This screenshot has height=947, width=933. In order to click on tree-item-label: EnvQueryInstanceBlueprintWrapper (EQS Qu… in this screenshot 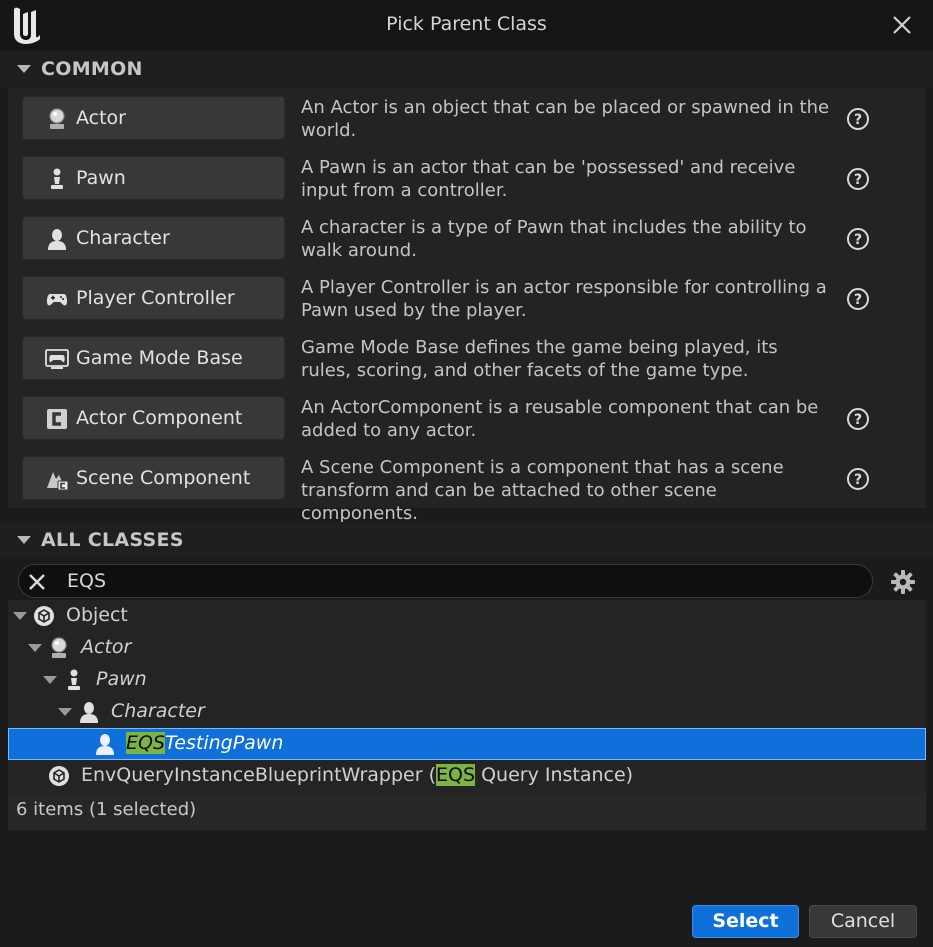, I will do `click(357, 775)`.